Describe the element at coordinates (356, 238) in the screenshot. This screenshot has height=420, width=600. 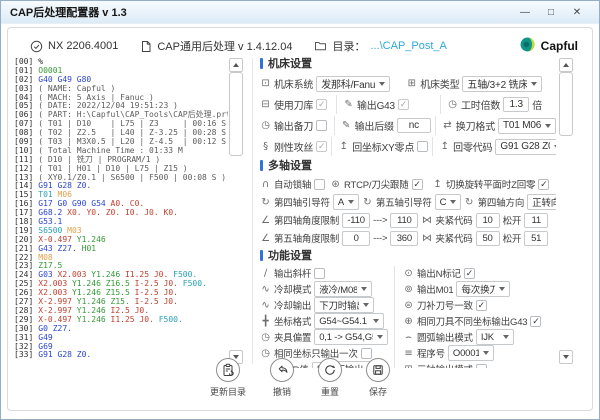
I see `fifth-axis-min-input: 0` at that location.